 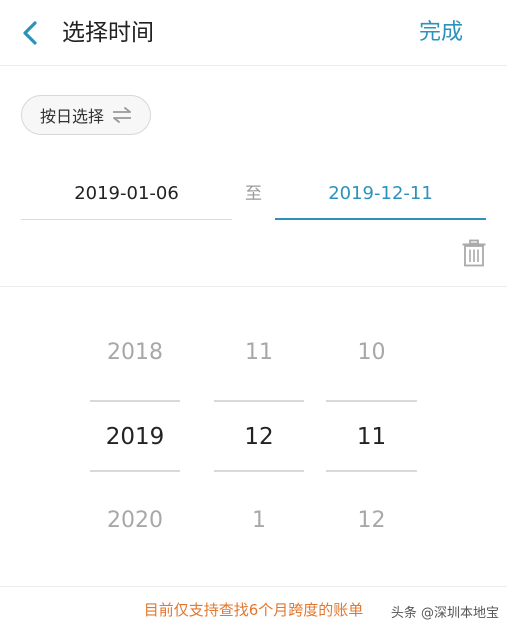 What do you see at coordinates (253, 33) in the screenshot?
I see `top-bar: 选择时间 完成` at bounding box center [253, 33].